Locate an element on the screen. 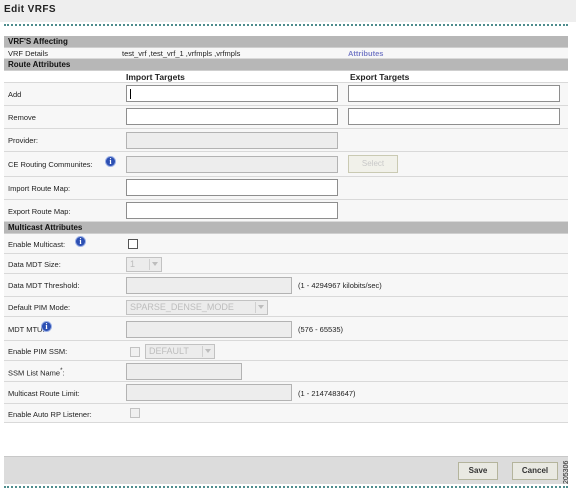 This screenshot has height=492, width=576. remove-row: Remove is located at coordinates (286, 117).